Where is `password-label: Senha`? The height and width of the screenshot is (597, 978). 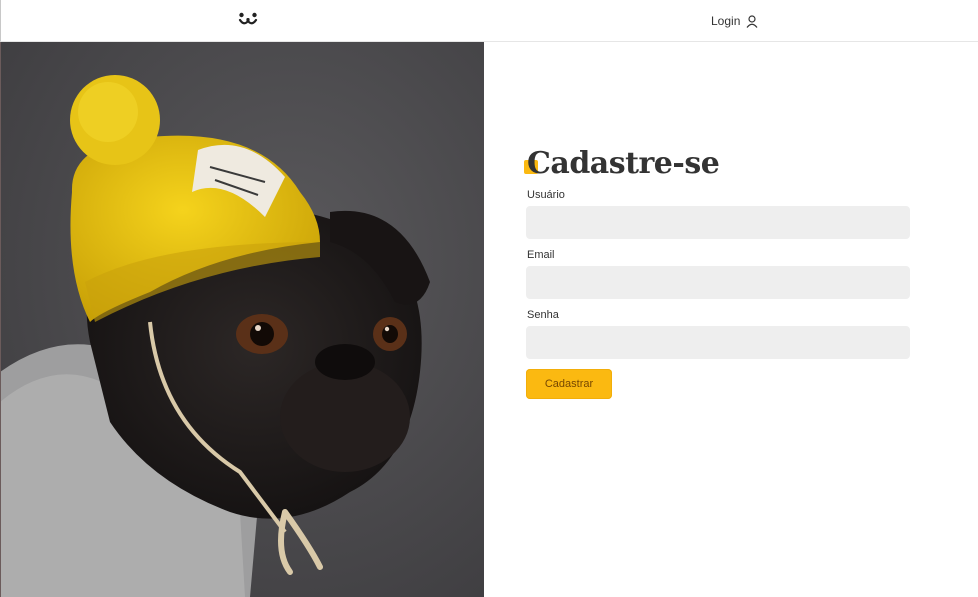
password-label: Senha is located at coordinates (543, 315).